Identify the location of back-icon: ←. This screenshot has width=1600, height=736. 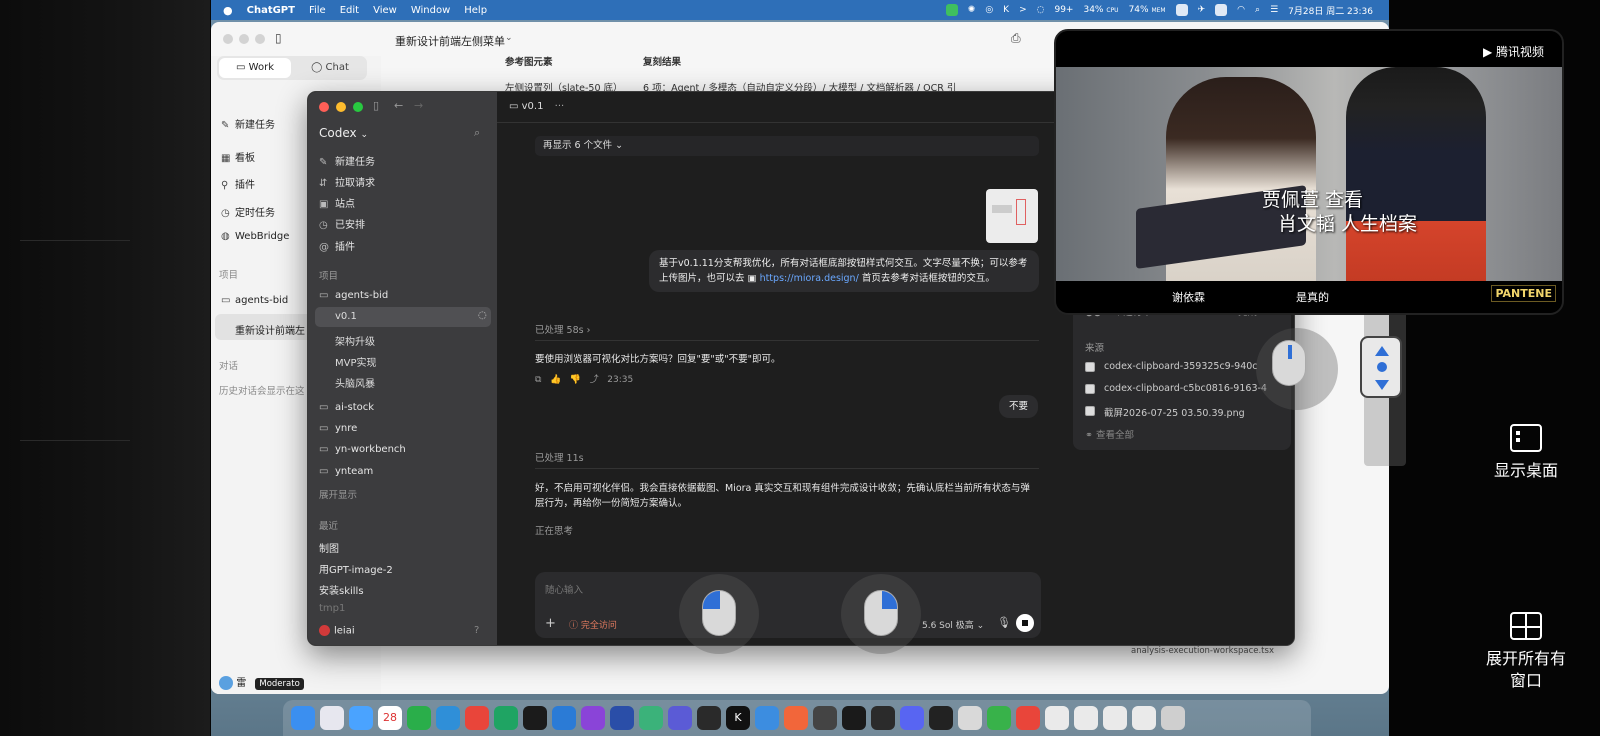
(398, 105).